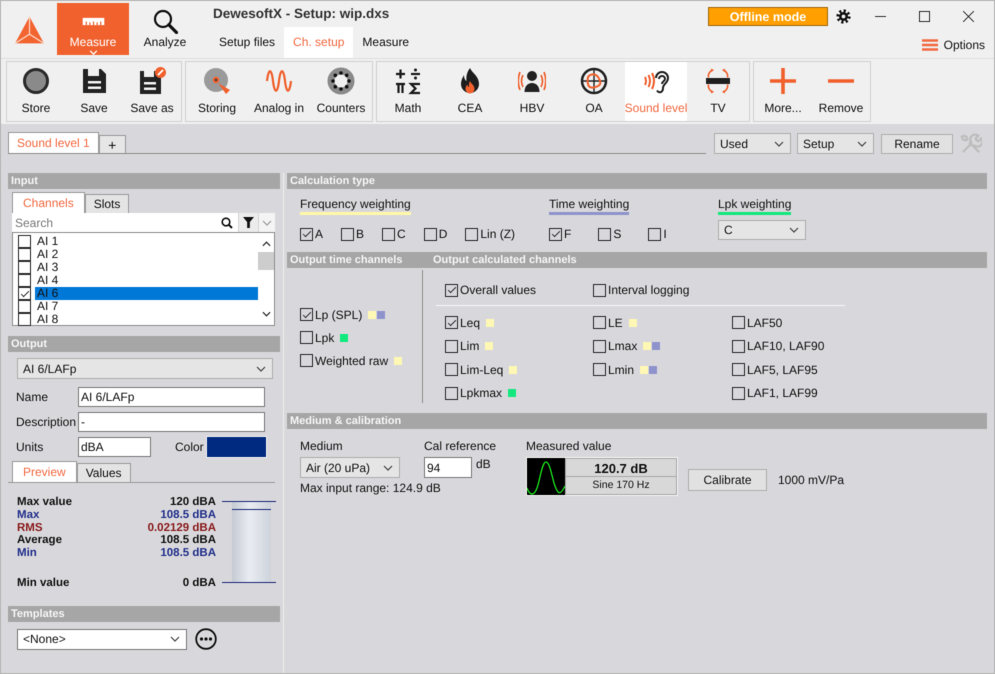 This screenshot has height=674, width=995. I want to click on toolbar-button: Counters, so click(341, 91).